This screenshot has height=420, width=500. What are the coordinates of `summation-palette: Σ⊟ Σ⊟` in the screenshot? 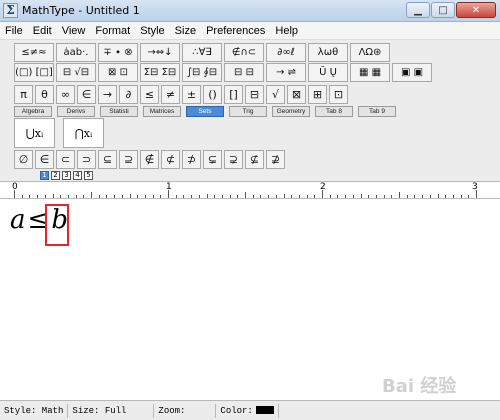 It's located at (160, 72).